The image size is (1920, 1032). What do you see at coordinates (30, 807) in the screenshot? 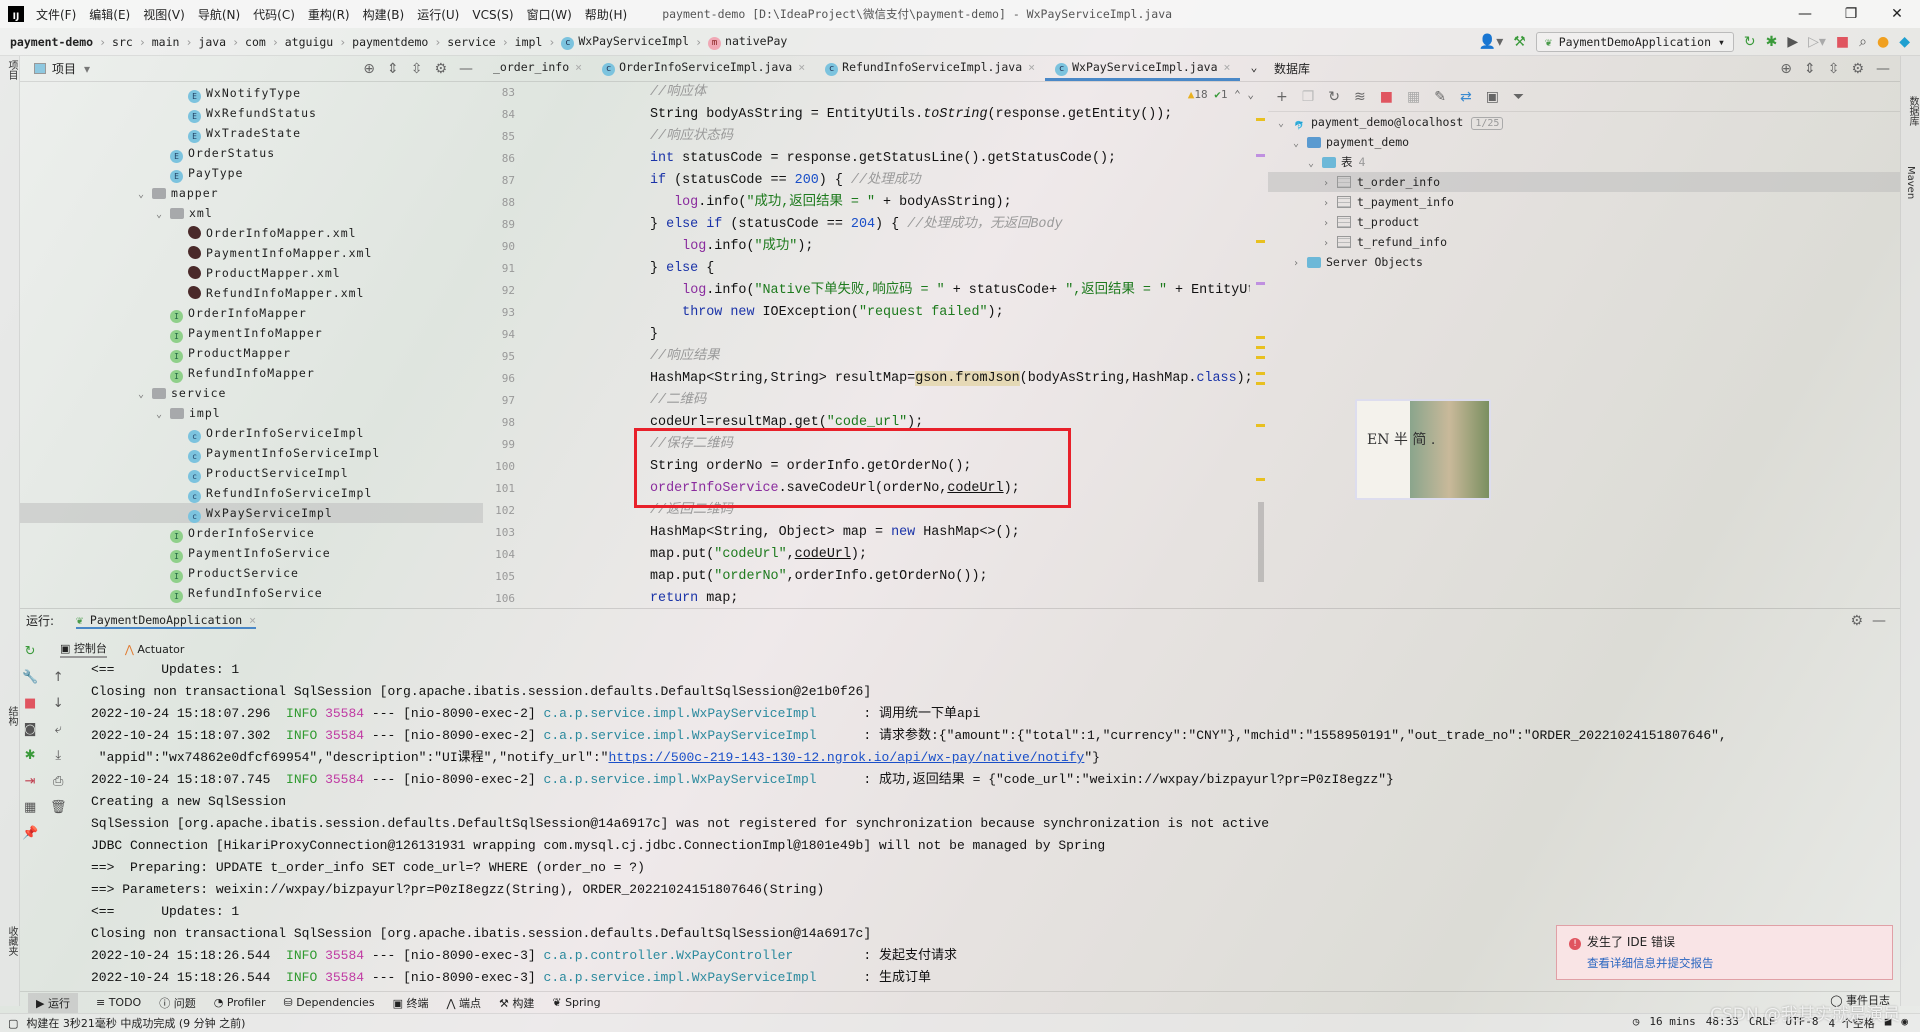
I see `layout-icon: ▦` at bounding box center [30, 807].